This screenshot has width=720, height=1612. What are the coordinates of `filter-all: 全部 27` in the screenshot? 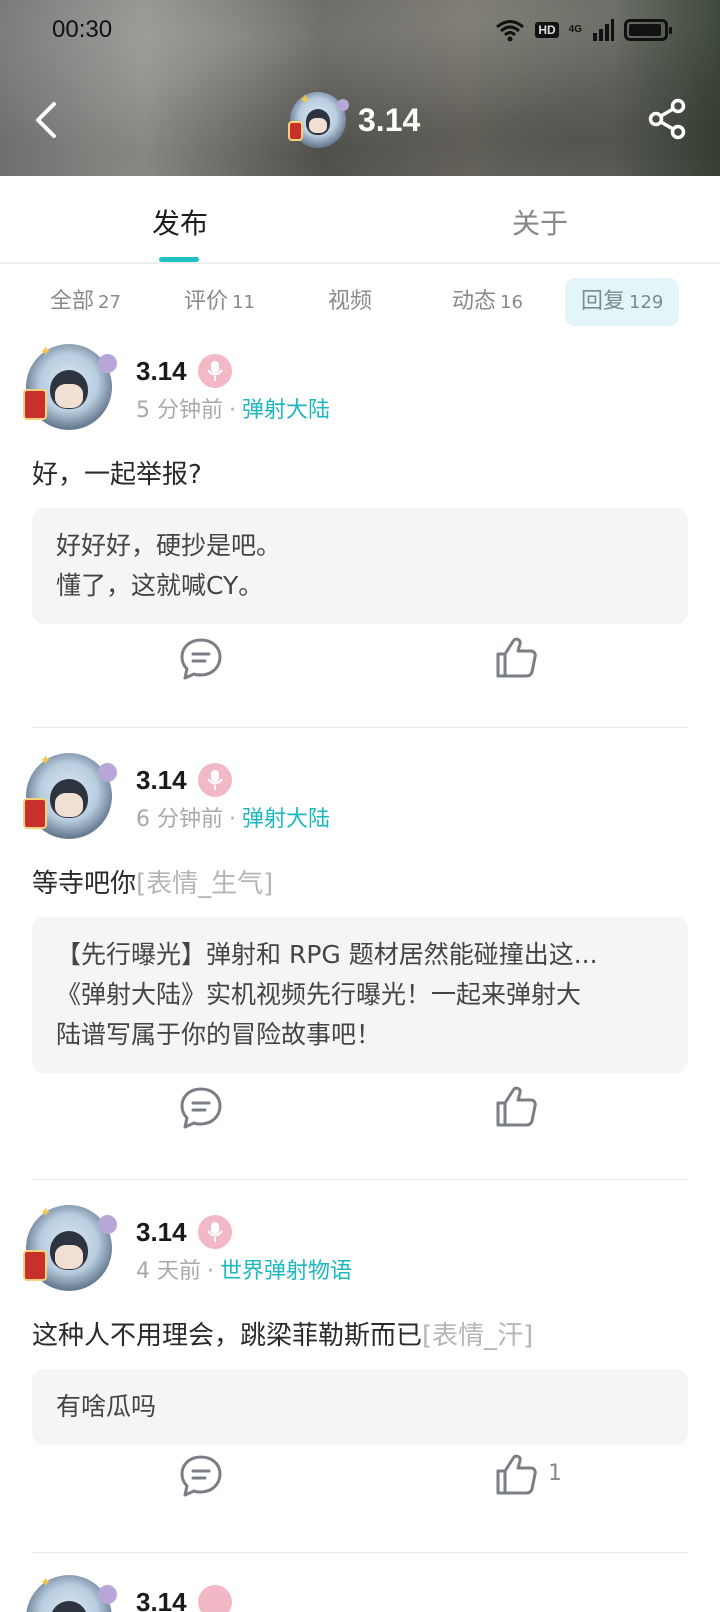 It's located at (85, 302).